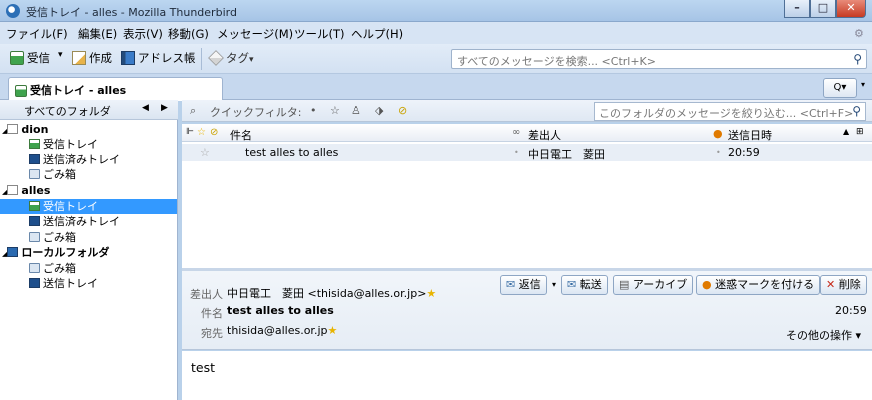  What do you see at coordinates (860, 132) in the screenshot?
I see `column-picker-icon: ⊞` at bounding box center [860, 132].